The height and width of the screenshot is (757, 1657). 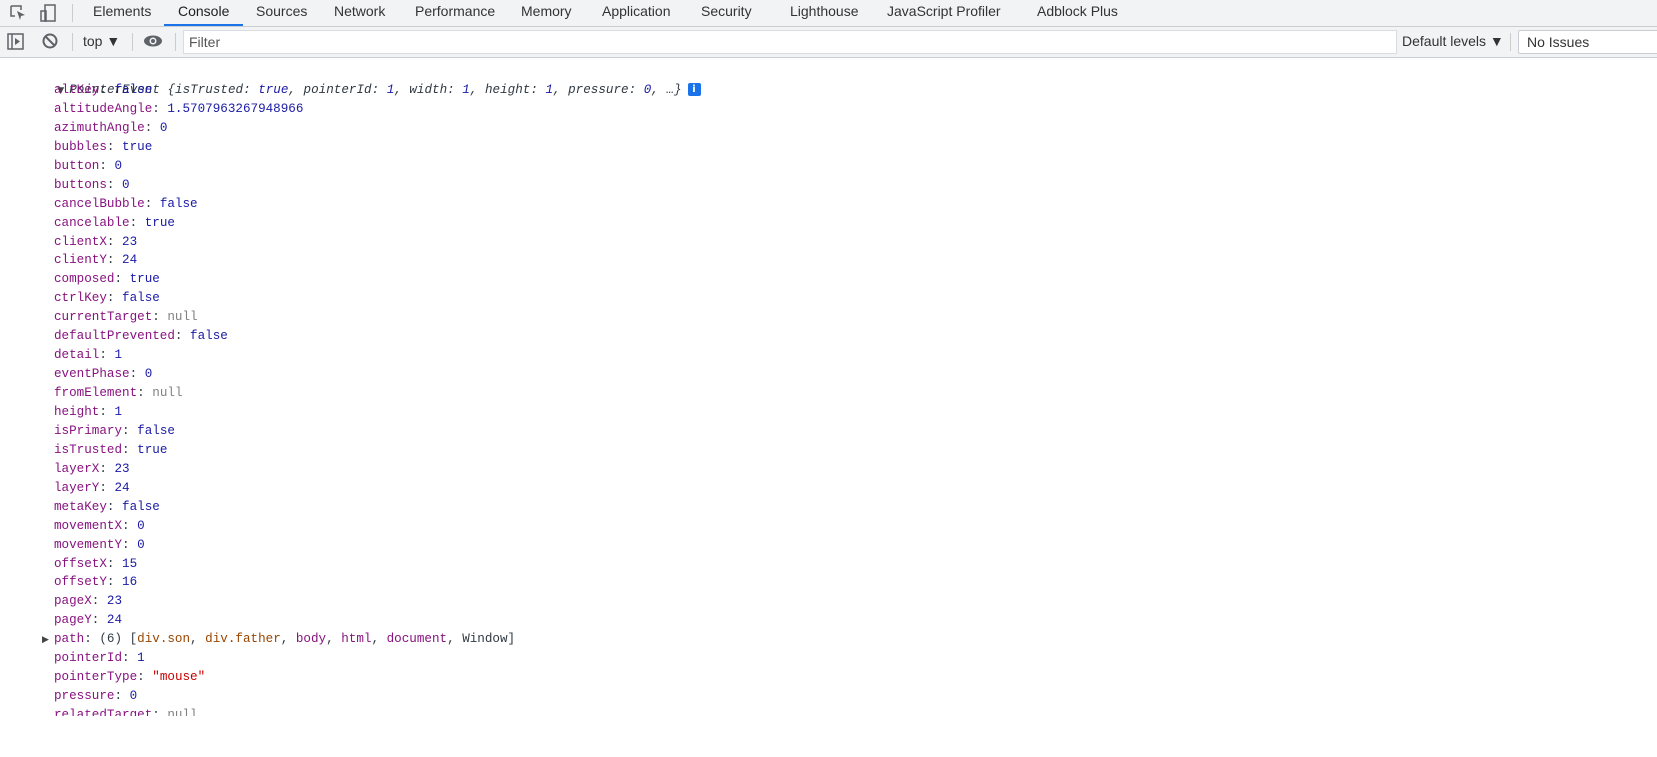 I want to click on property-key: cancelBubble, so click(x=99, y=203).